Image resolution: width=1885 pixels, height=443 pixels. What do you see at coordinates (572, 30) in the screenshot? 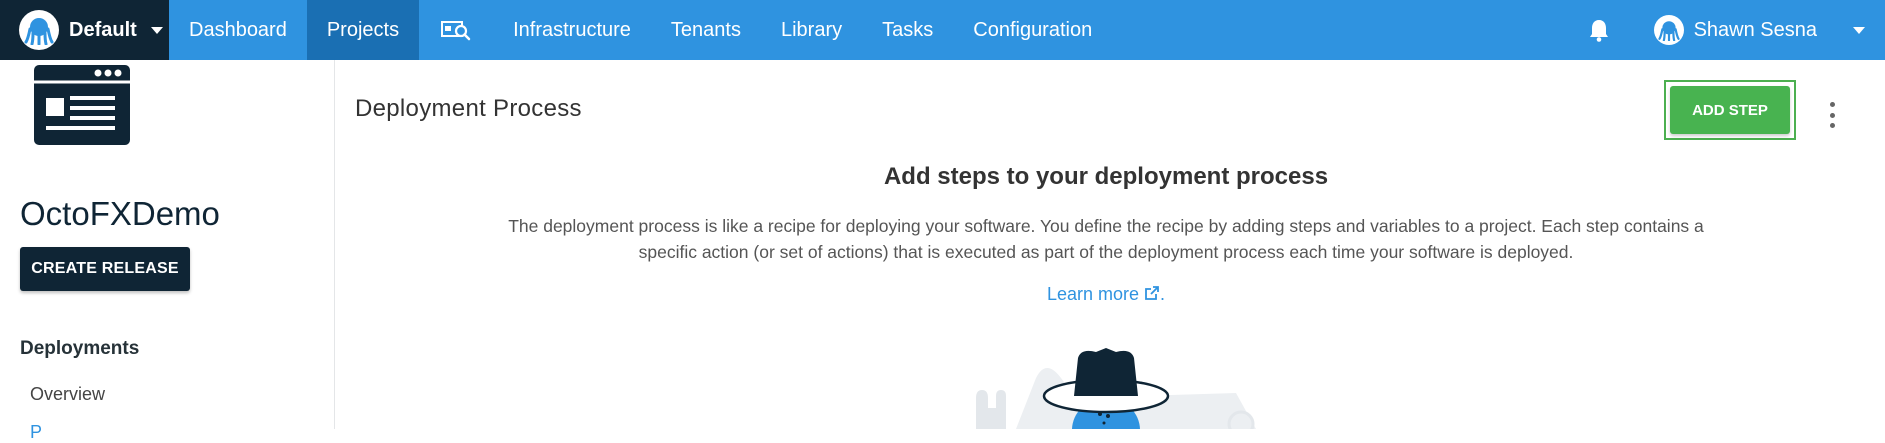
I see `nav-infrastructure: Infrastructure` at bounding box center [572, 30].